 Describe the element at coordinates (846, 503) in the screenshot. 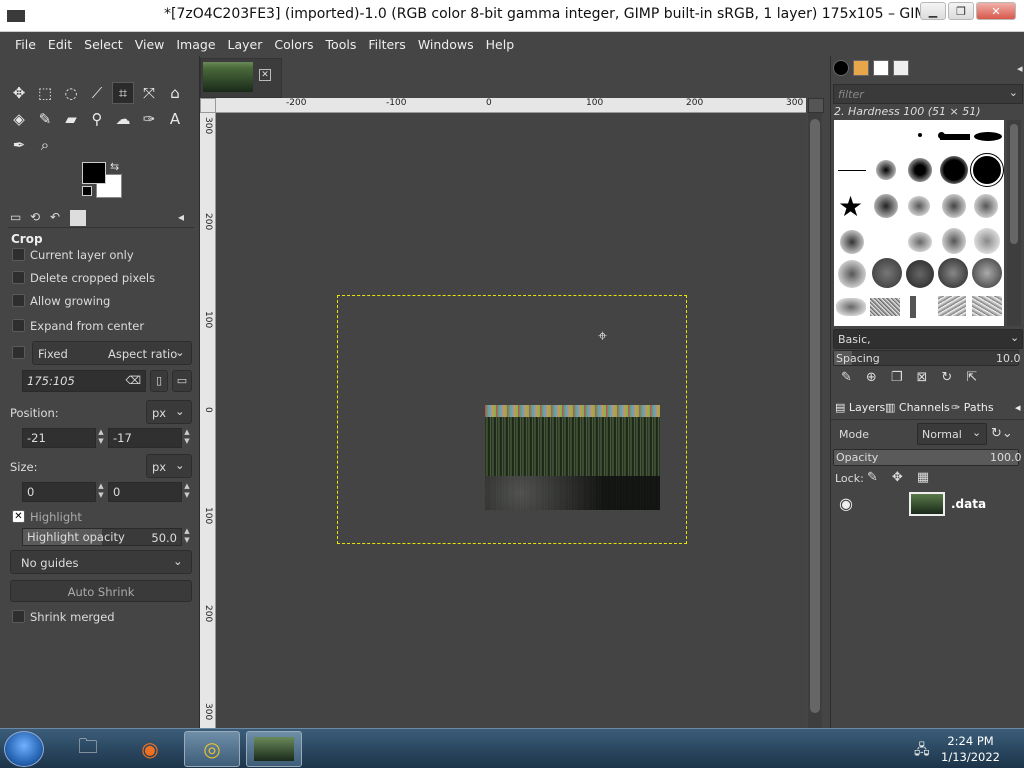

I see `eye-icon: ◉` at that location.